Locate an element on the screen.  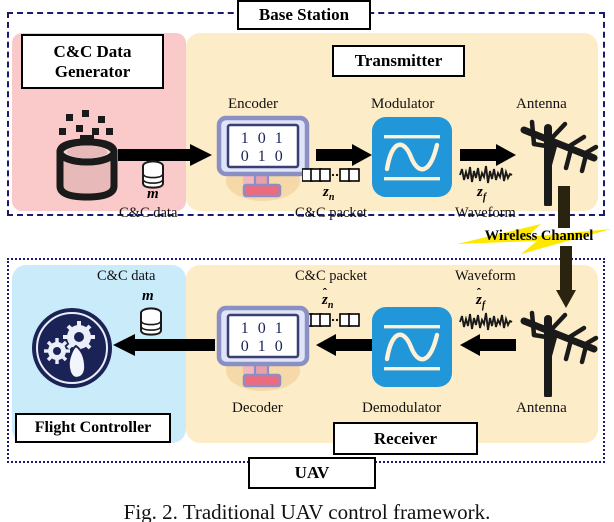
receiver-title: Receiver is located at coordinates (405, 438).